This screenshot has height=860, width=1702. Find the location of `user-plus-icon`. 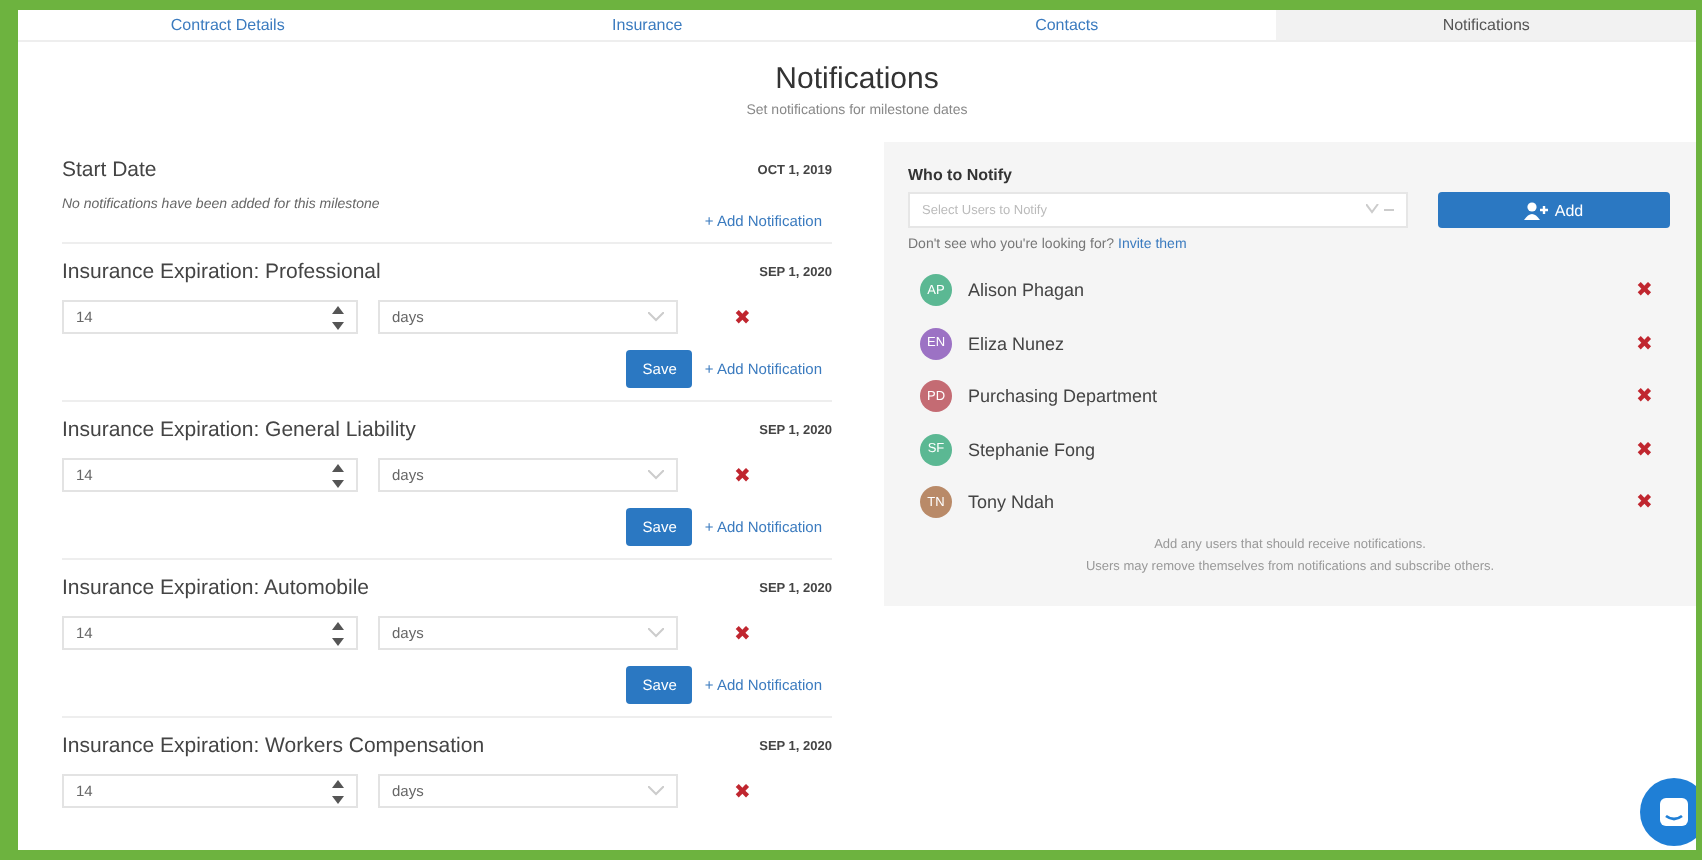

user-plus-icon is located at coordinates (1536, 210).